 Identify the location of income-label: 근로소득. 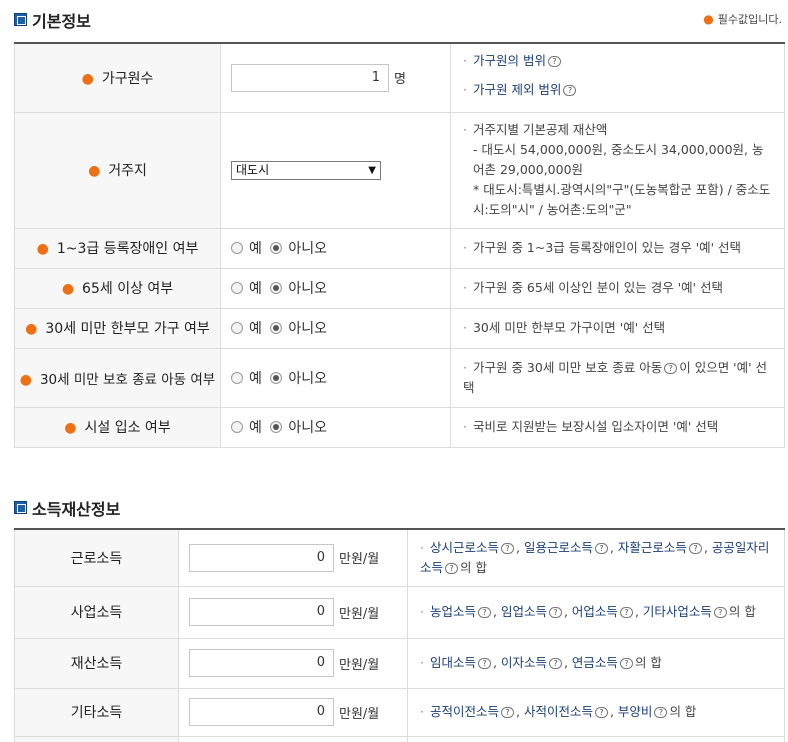
(96, 557).